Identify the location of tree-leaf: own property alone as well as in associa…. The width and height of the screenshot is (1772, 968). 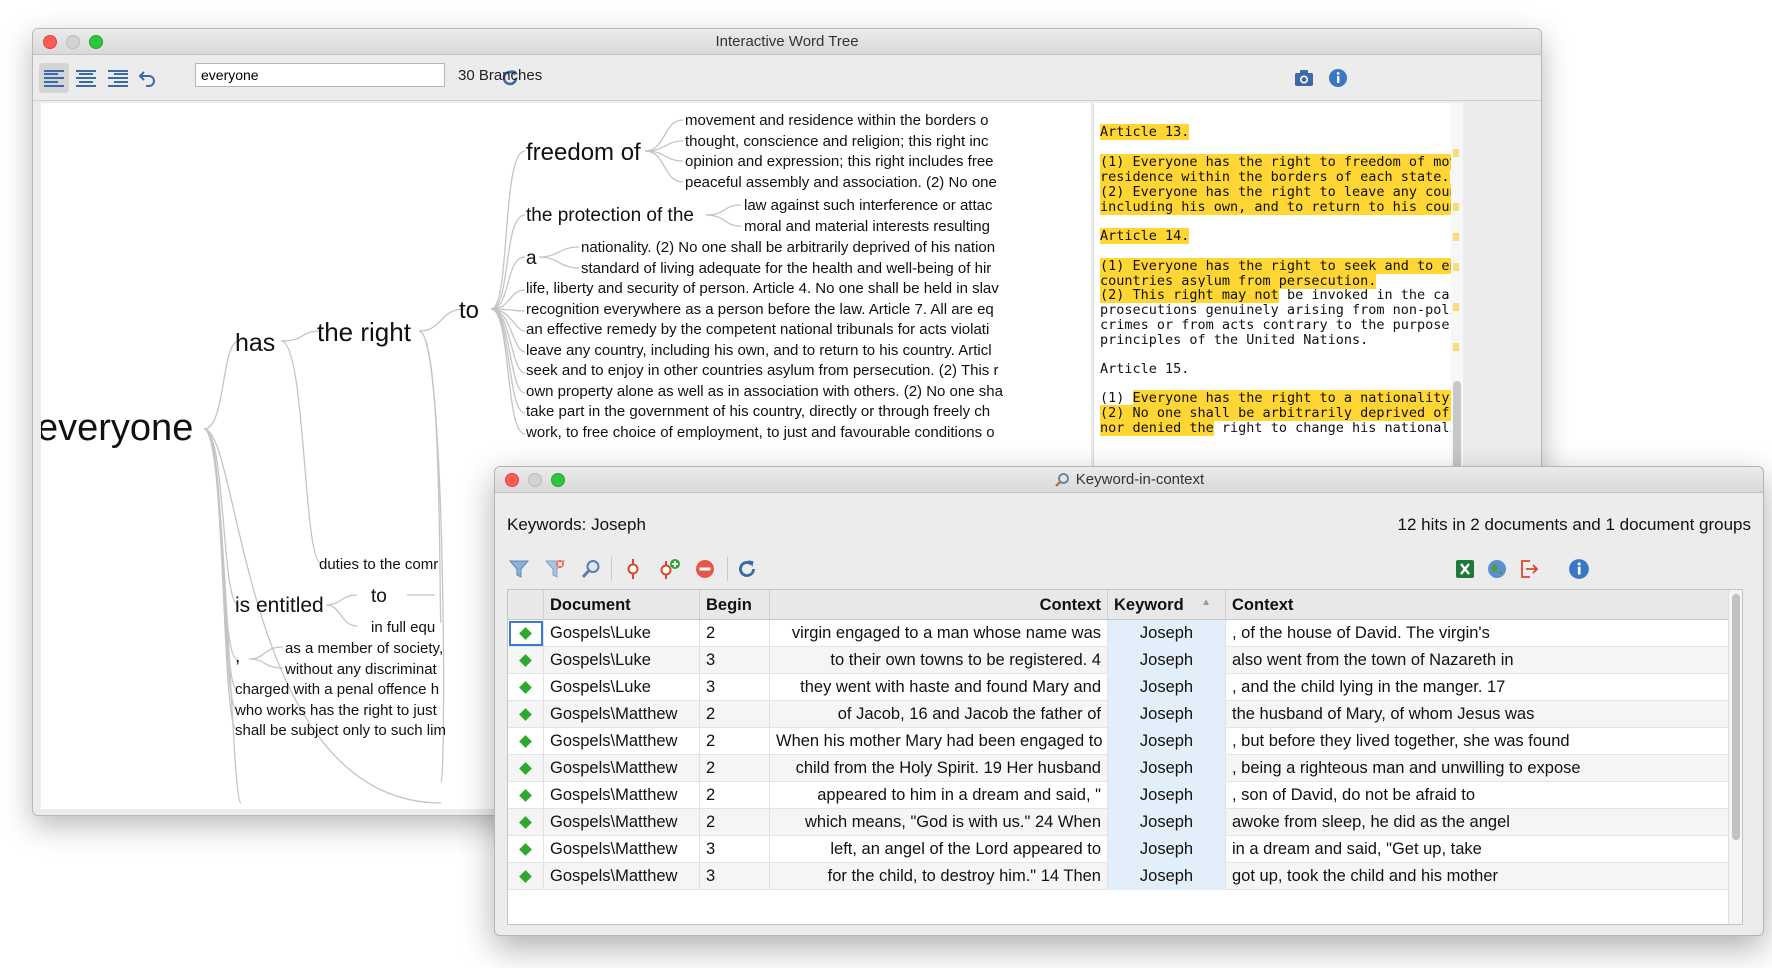
(764, 391).